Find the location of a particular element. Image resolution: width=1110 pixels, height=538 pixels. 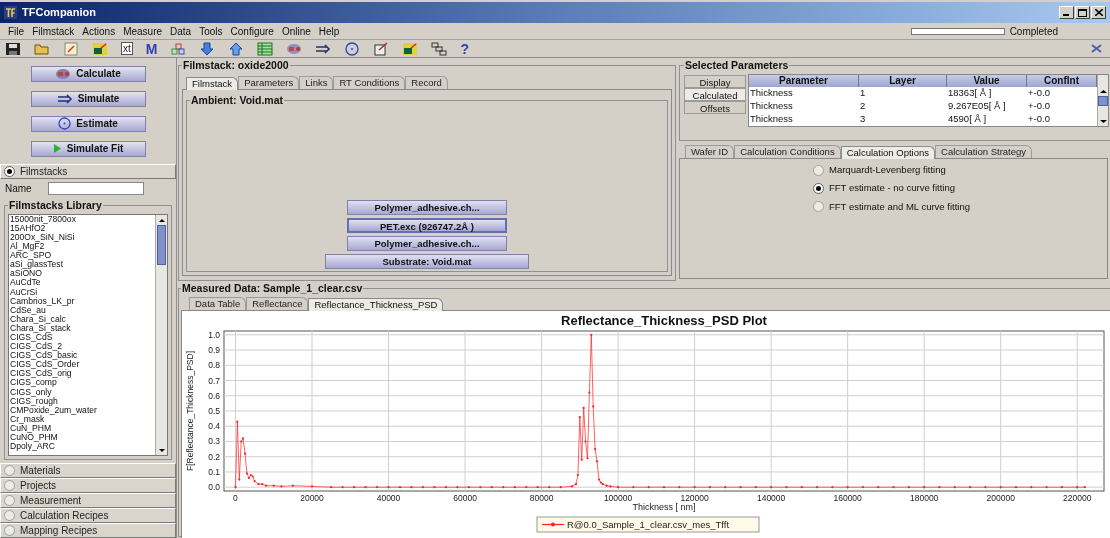

layer-button: PET.exc (926747.2Å ) is located at coordinates (427, 225).